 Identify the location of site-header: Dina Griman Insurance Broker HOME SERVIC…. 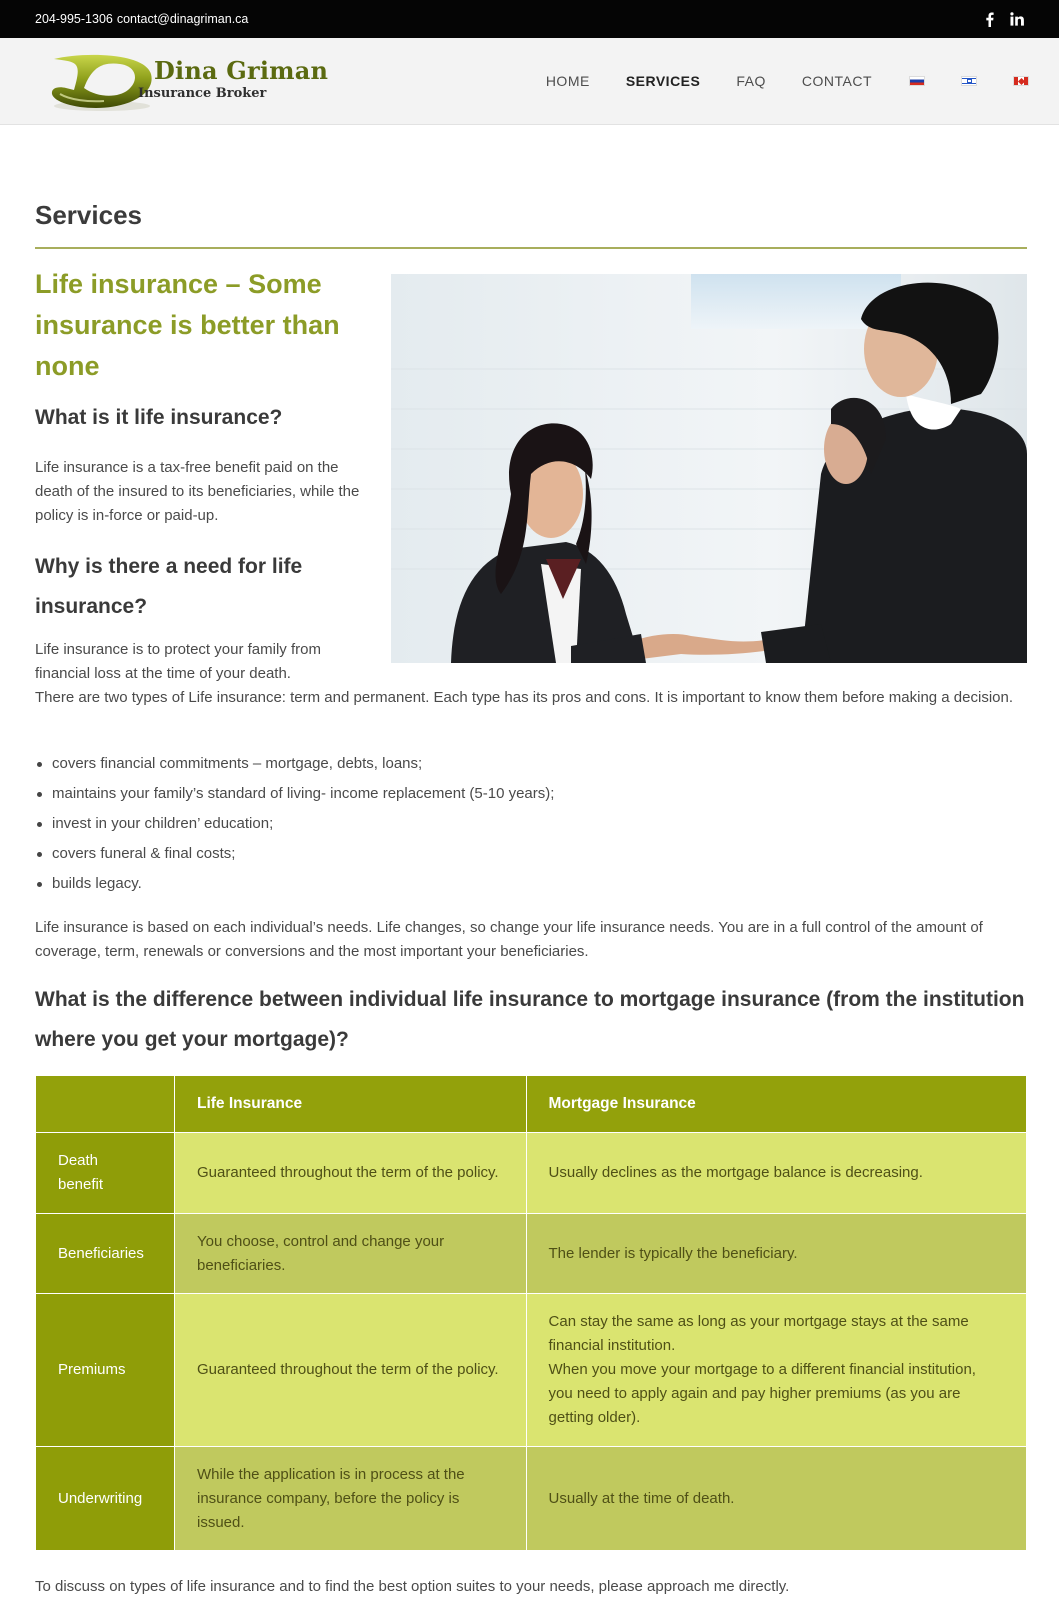
(529, 81).